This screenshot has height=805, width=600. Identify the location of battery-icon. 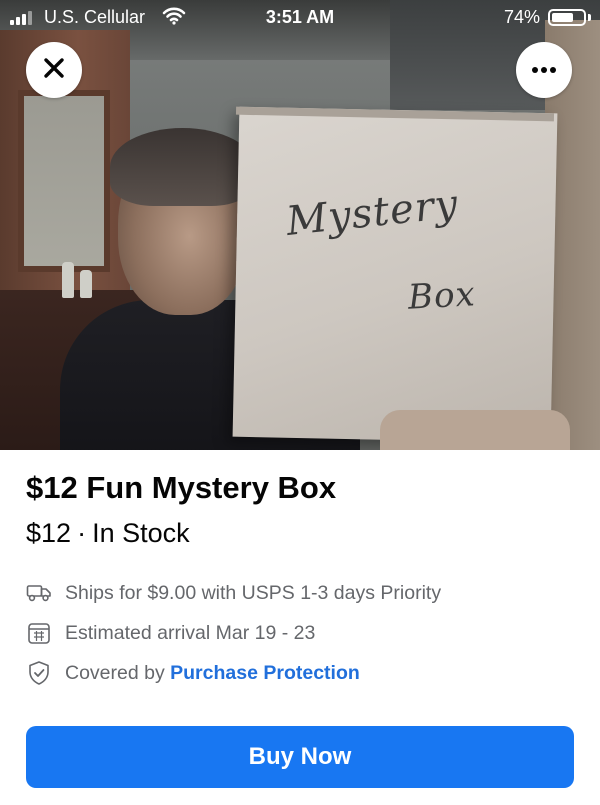
(567, 17).